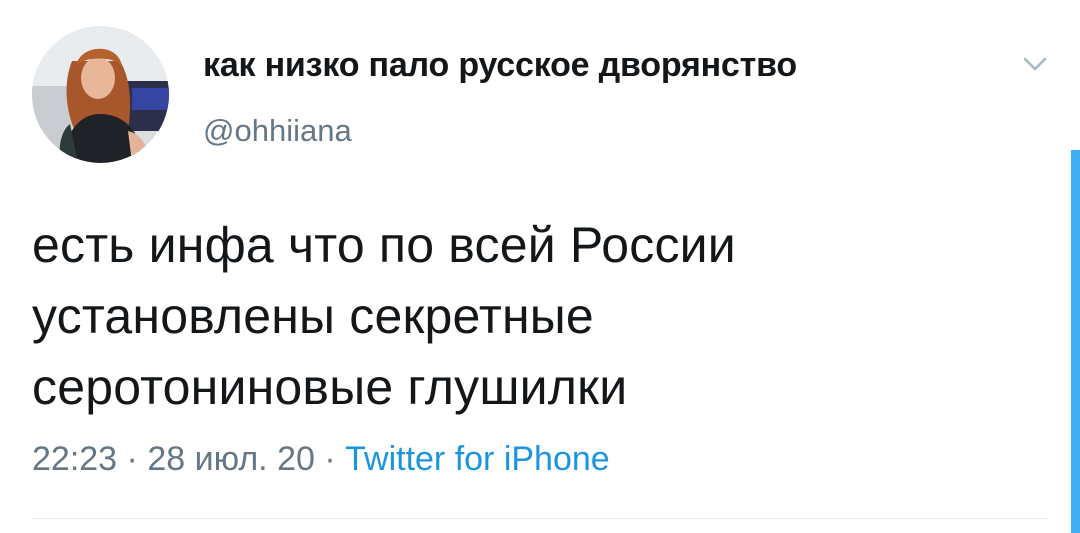  I want to click on tweet-source-link: Twitter for iPhone, so click(477, 459).